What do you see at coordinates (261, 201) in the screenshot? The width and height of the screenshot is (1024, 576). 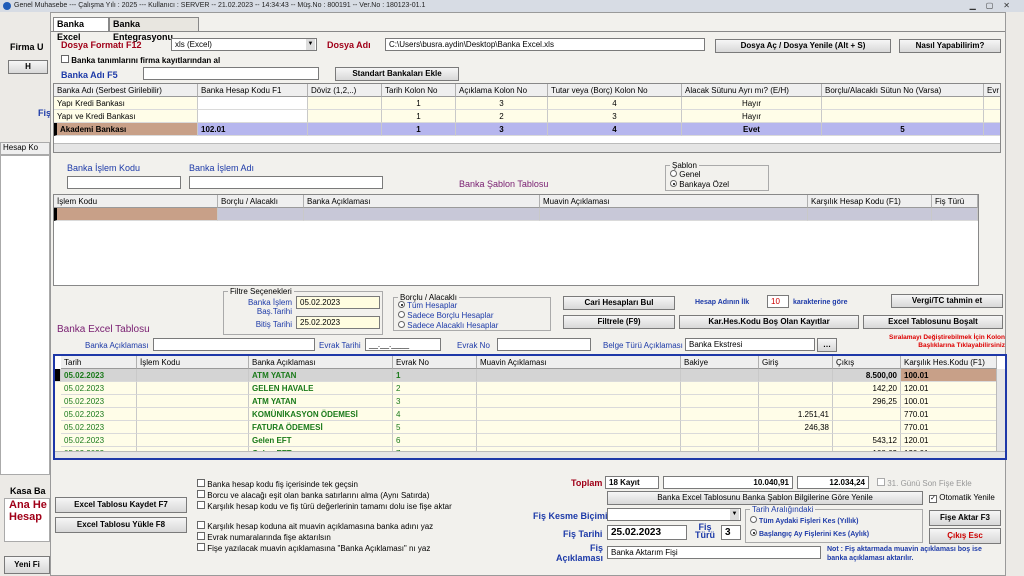 I see `col-borclu-alacakli: Borçlu / Alacaklı` at bounding box center [261, 201].